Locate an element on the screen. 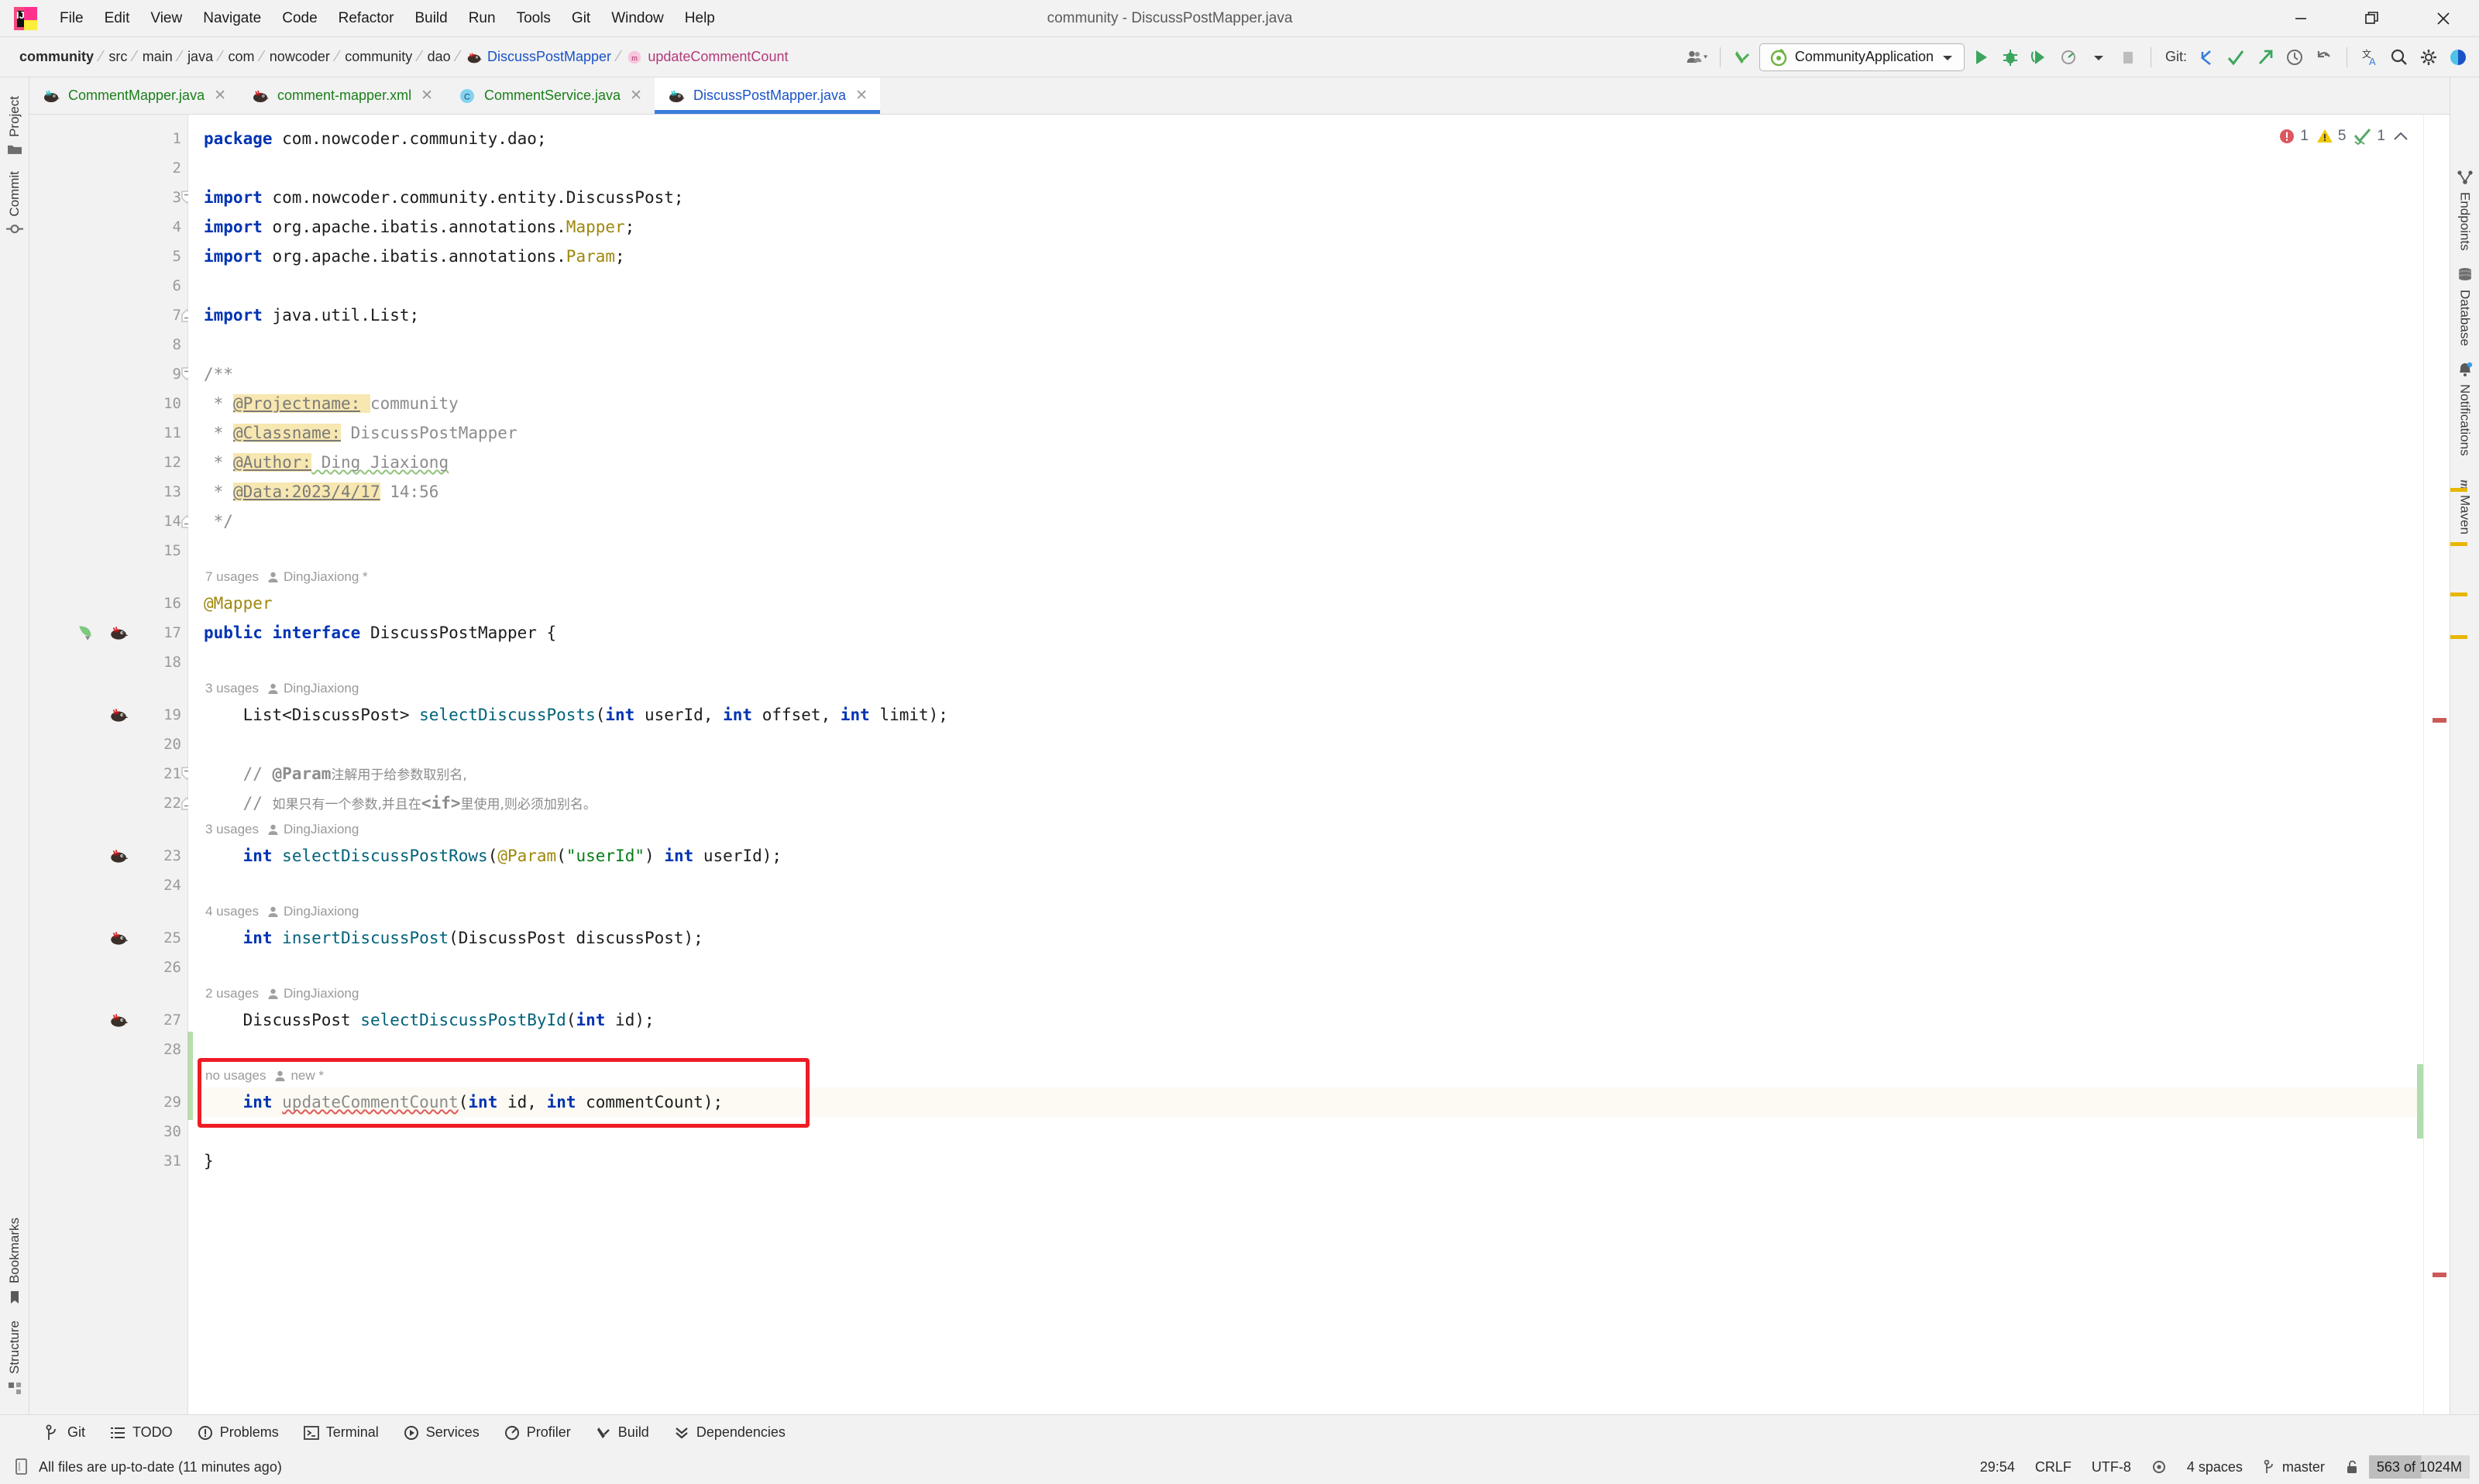  code-vision-hint: 4 usages DingJiaxiong is located at coordinates (273, 912).